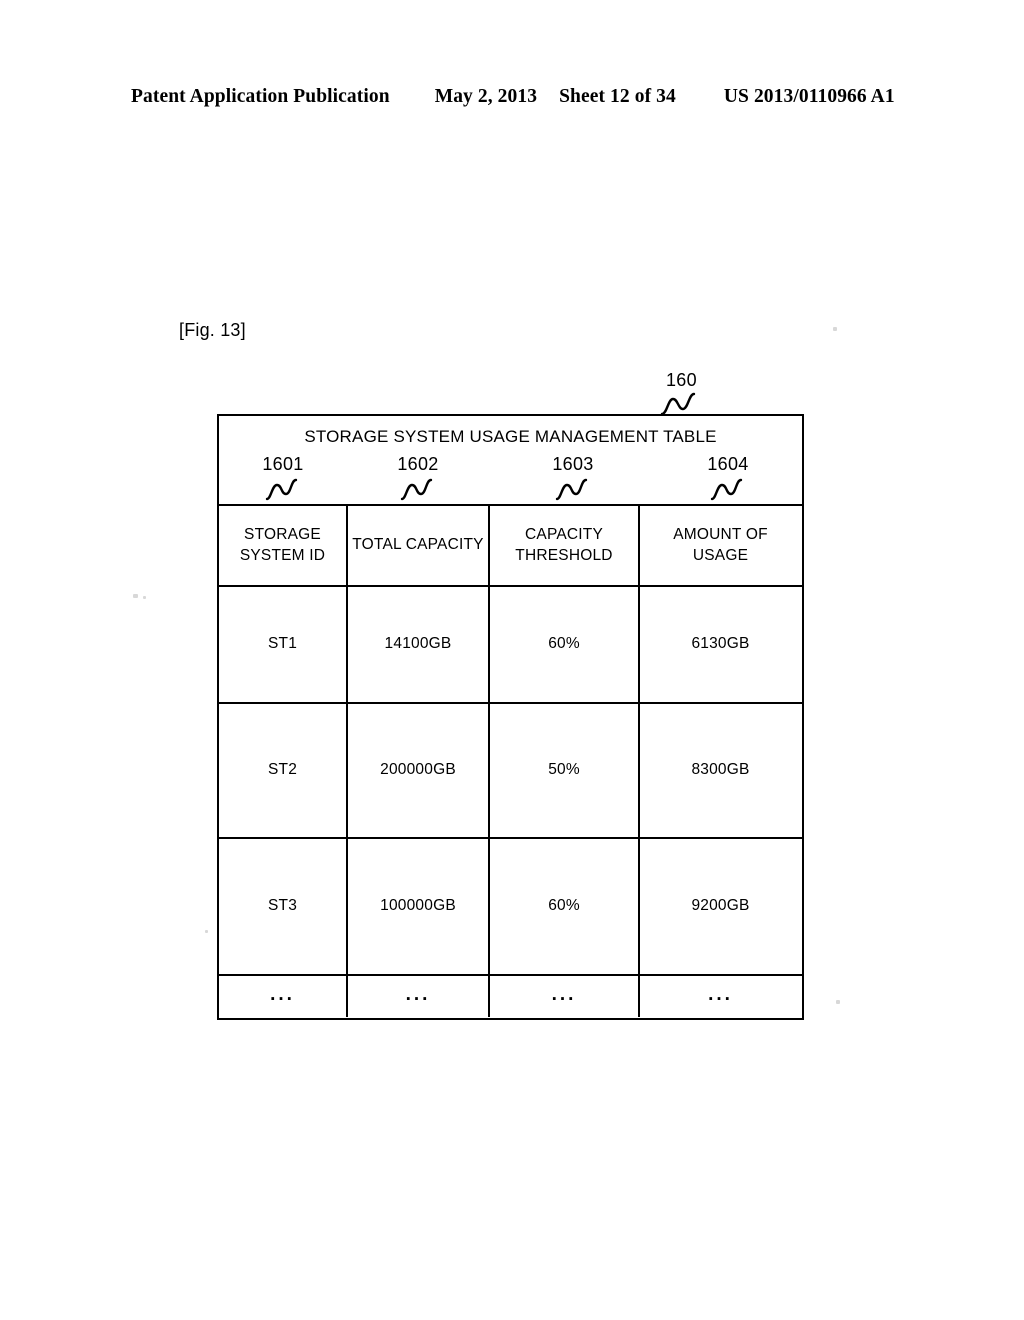  I want to click on cell-capacity-threshold: 50%, so click(563, 770).